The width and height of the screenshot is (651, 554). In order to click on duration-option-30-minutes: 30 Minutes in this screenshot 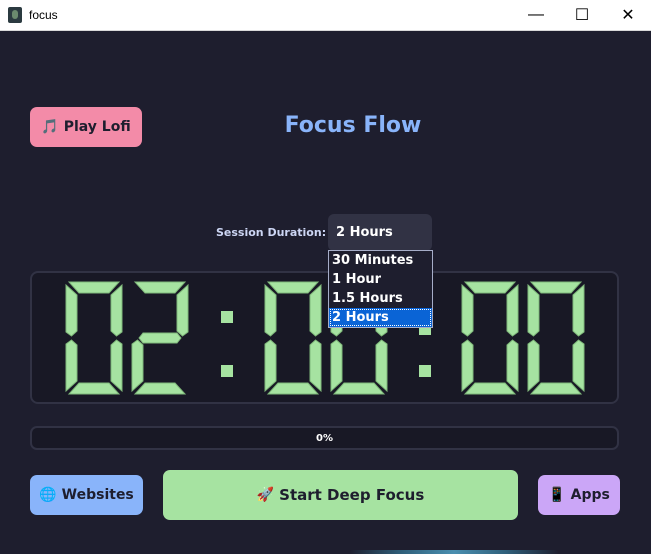, I will do `click(380, 260)`.